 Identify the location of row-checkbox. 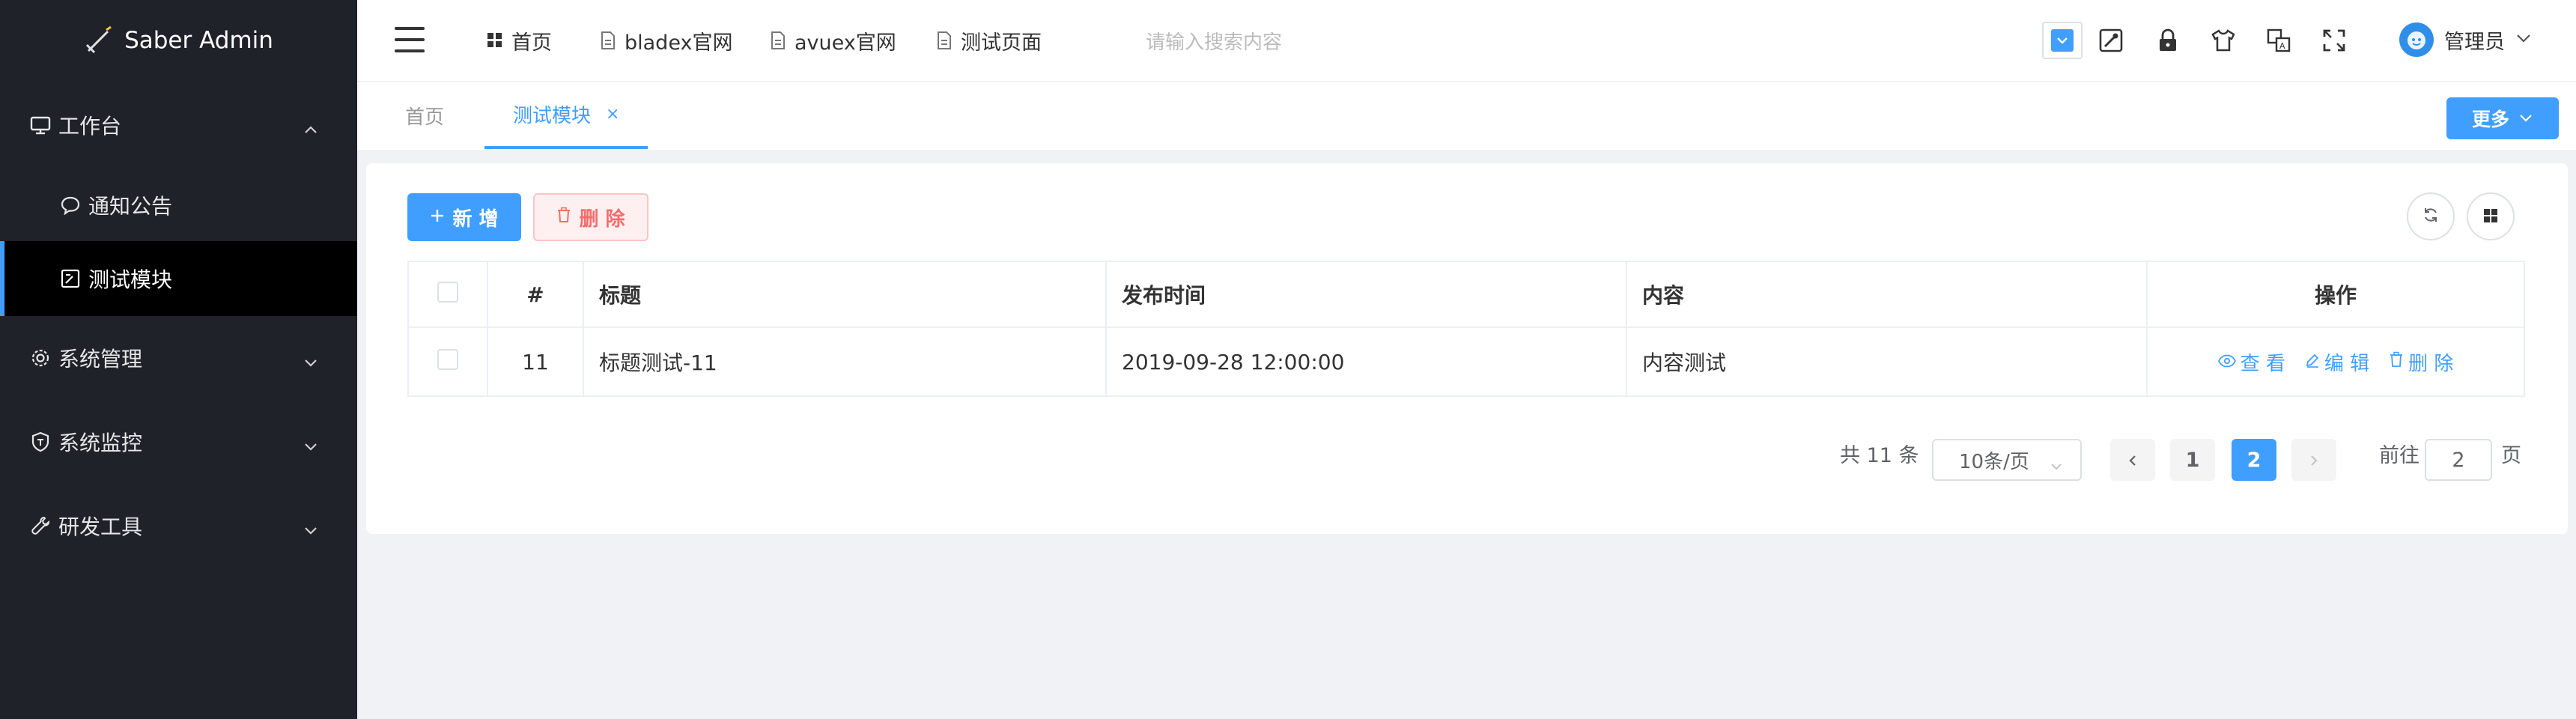
(447, 359).